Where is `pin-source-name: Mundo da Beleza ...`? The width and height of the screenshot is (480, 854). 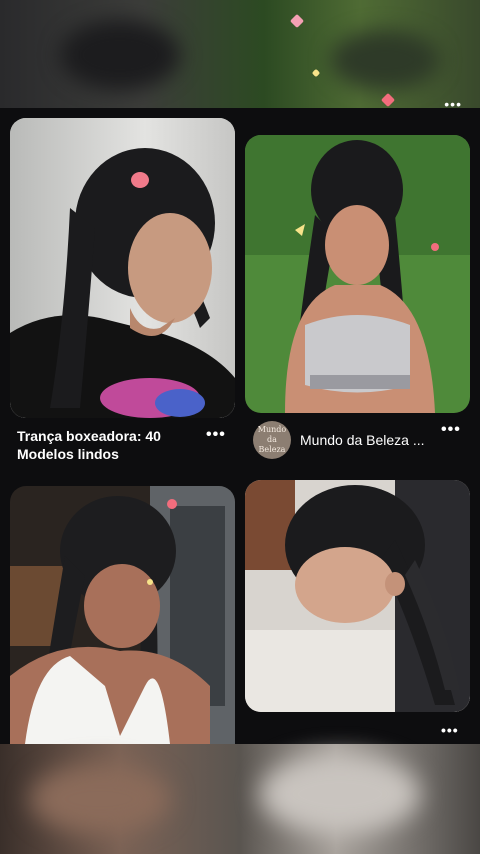
pin-source-name: Mundo da Beleza ... is located at coordinates (362, 440).